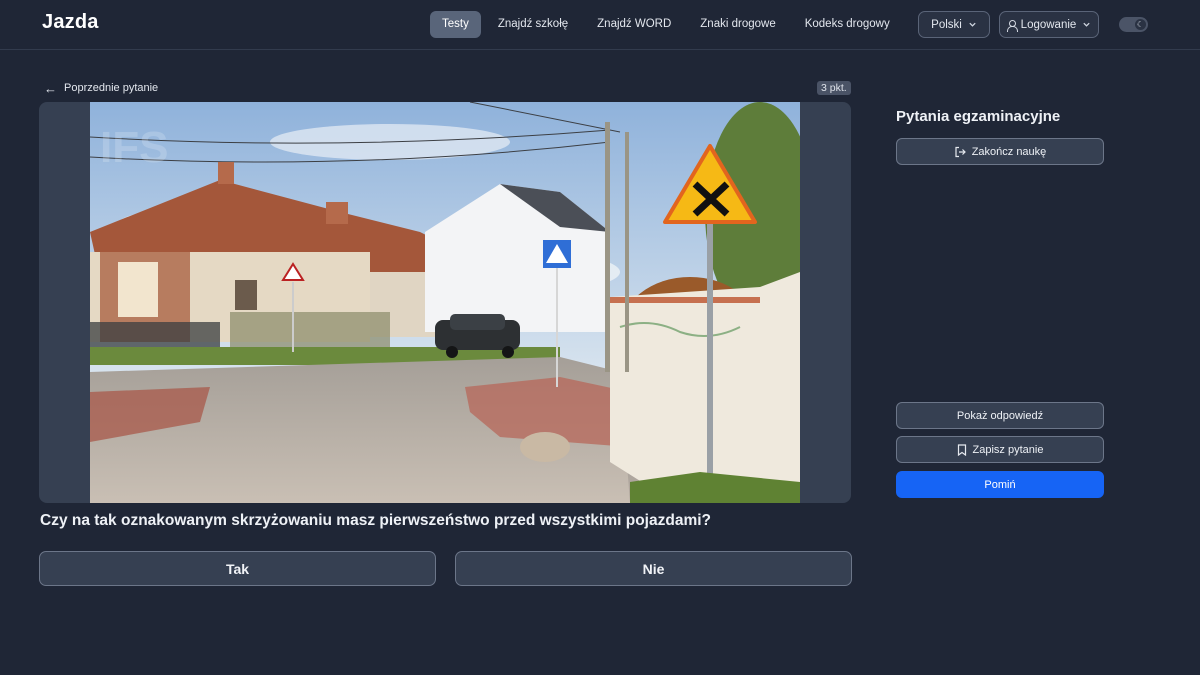  What do you see at coordinates (834, 88) in the screenshot?
I see `points-badge: 3 pkt.` at bounding box center [834, 88].